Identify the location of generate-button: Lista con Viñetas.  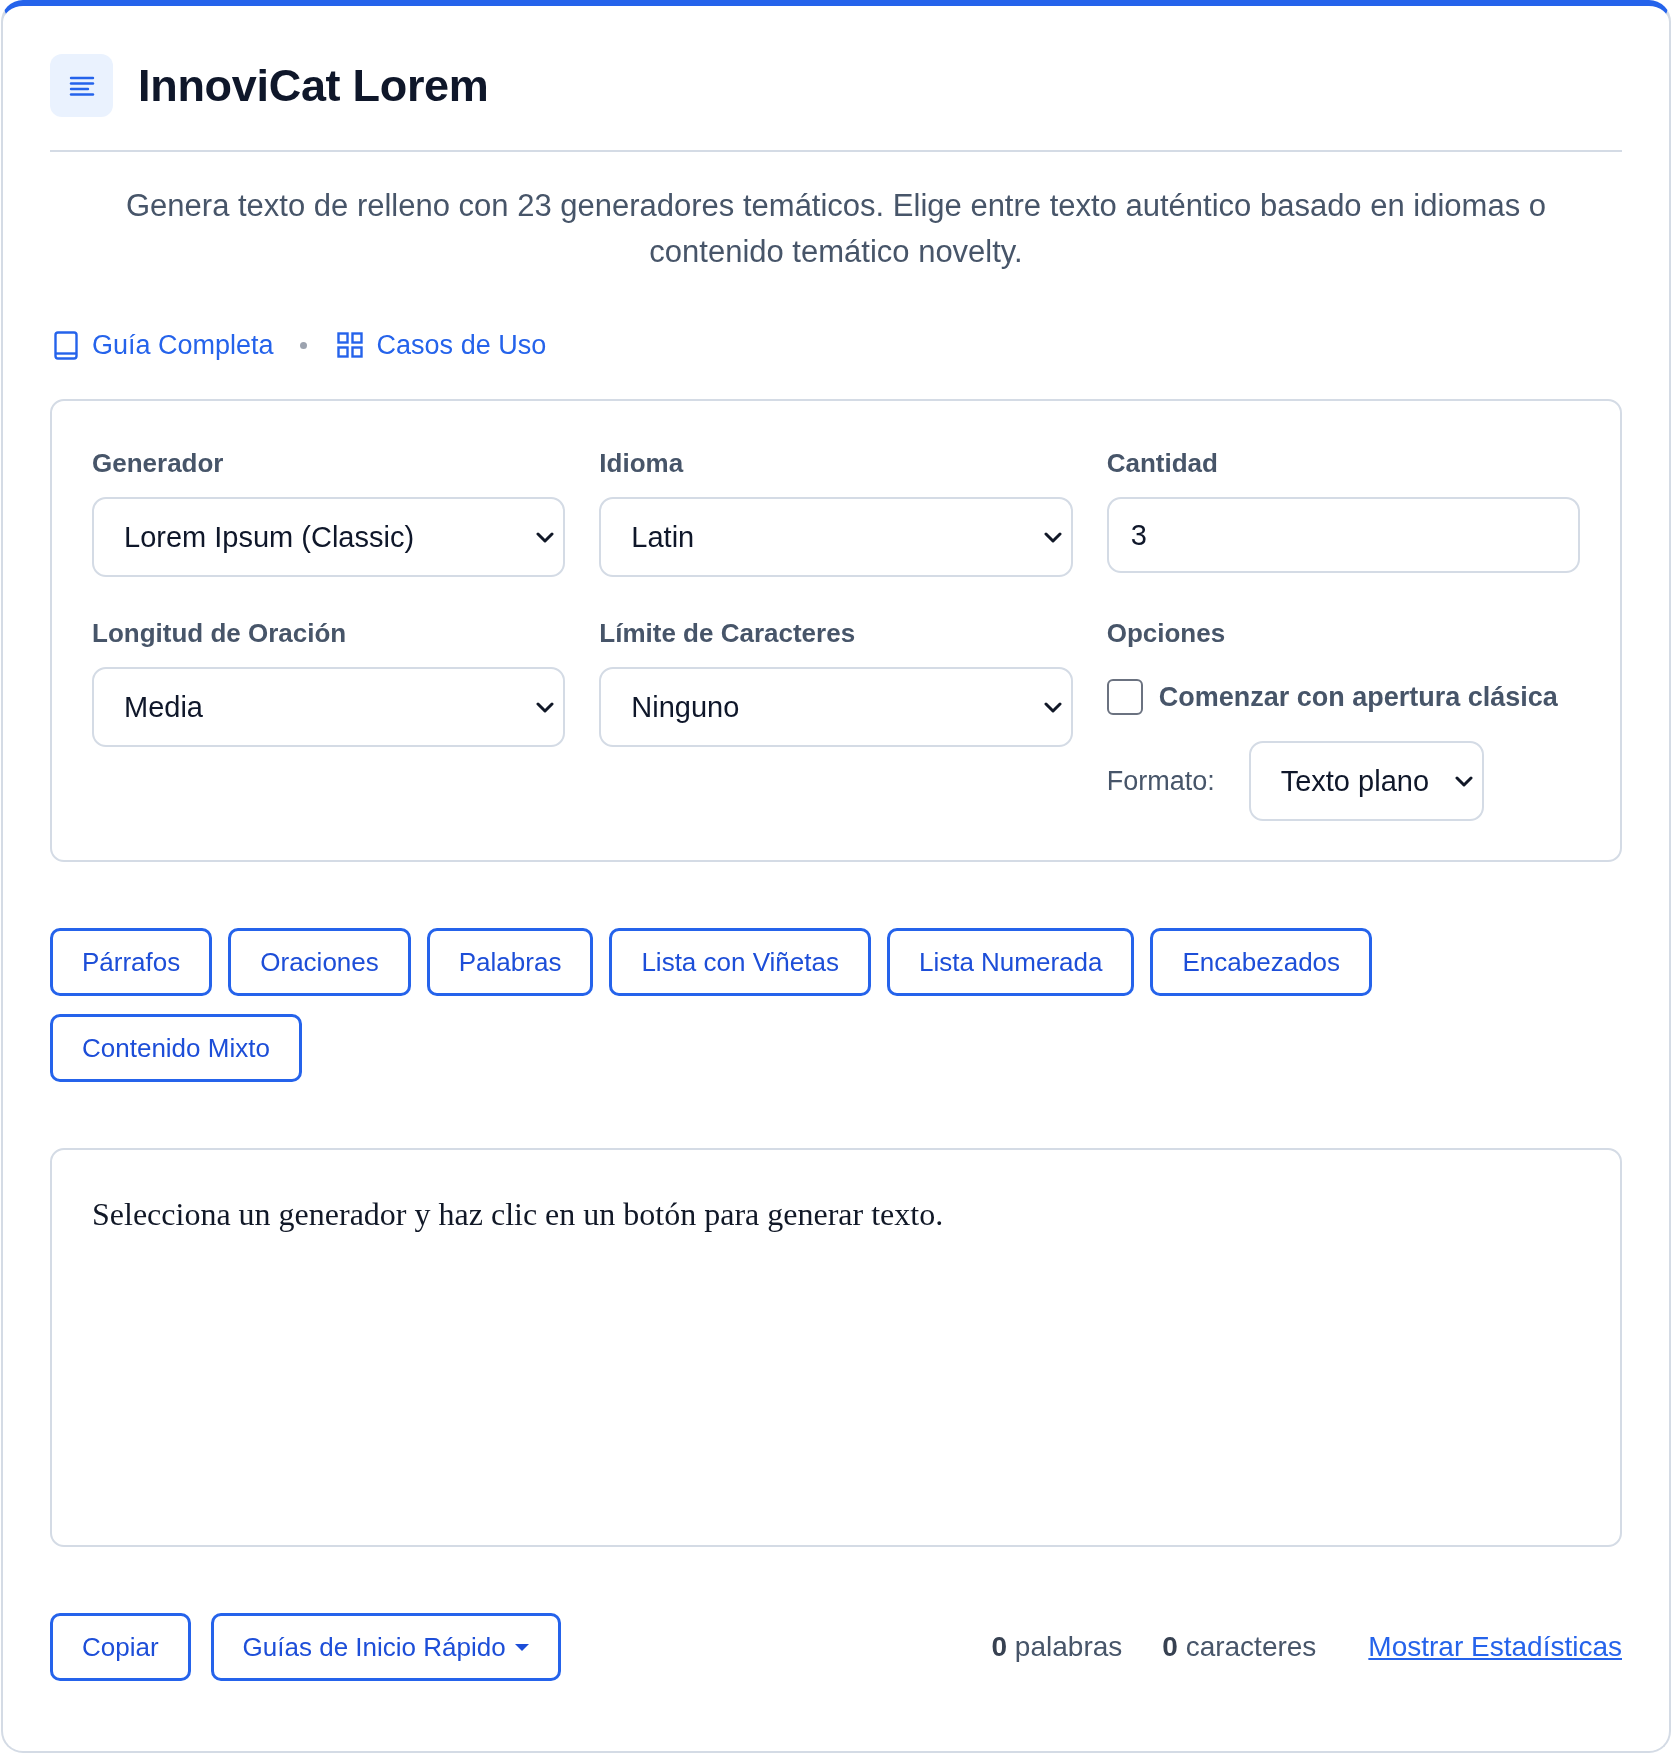
(740, 962).